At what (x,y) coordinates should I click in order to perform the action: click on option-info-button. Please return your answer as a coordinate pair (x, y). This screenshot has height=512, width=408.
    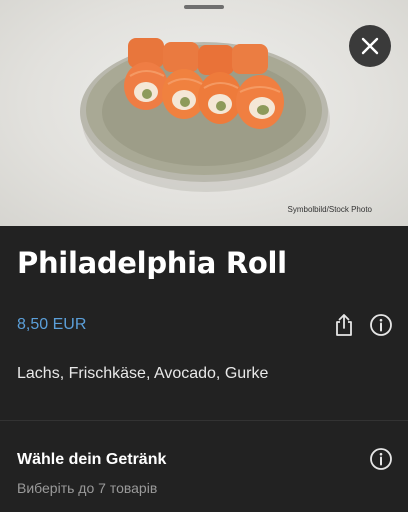
    Looking at the image, I should click on (381, 459).